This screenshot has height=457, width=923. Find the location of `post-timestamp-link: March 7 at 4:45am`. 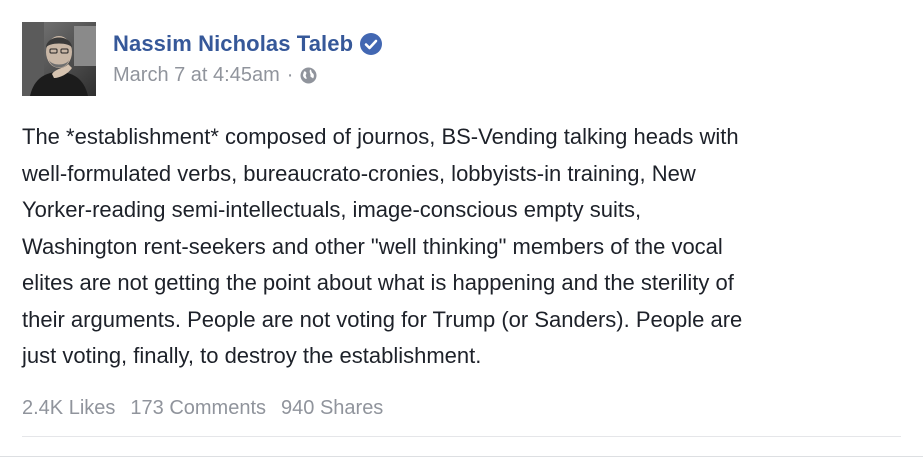

post-timestamp-link: March 7 at 4:45am is located at coordinates (196, 75).